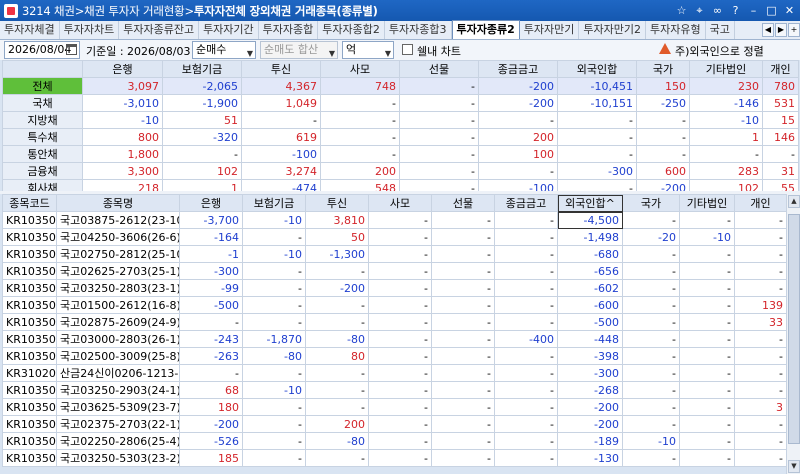 The width and height of the screenshot is (800, 474). Describe the element at coordinates (590, 322) in the screenshot. I see `value-cell: -500` at that location.